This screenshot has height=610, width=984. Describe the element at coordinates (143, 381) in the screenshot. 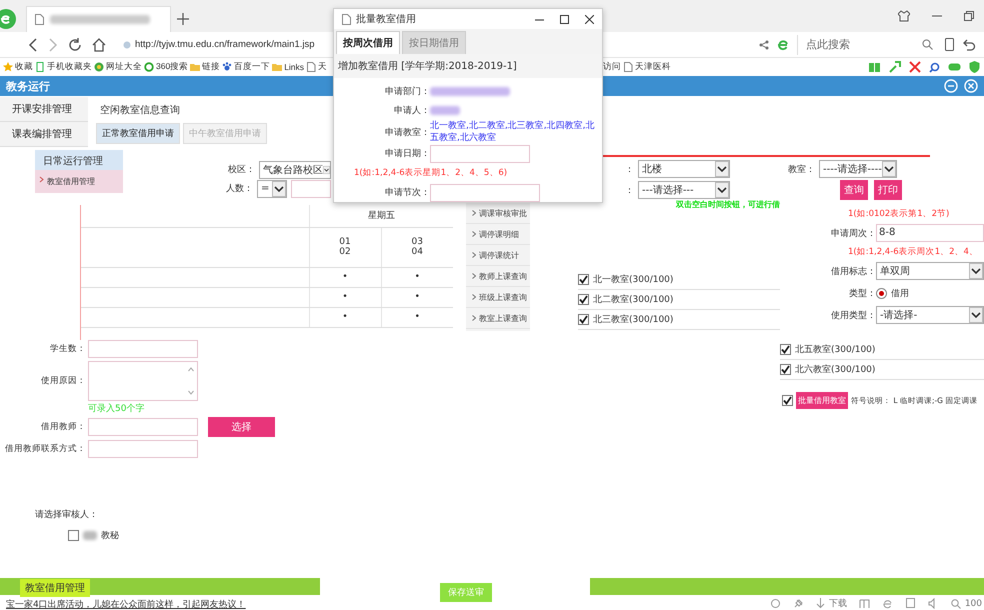

I see `textarea-field` at that location.